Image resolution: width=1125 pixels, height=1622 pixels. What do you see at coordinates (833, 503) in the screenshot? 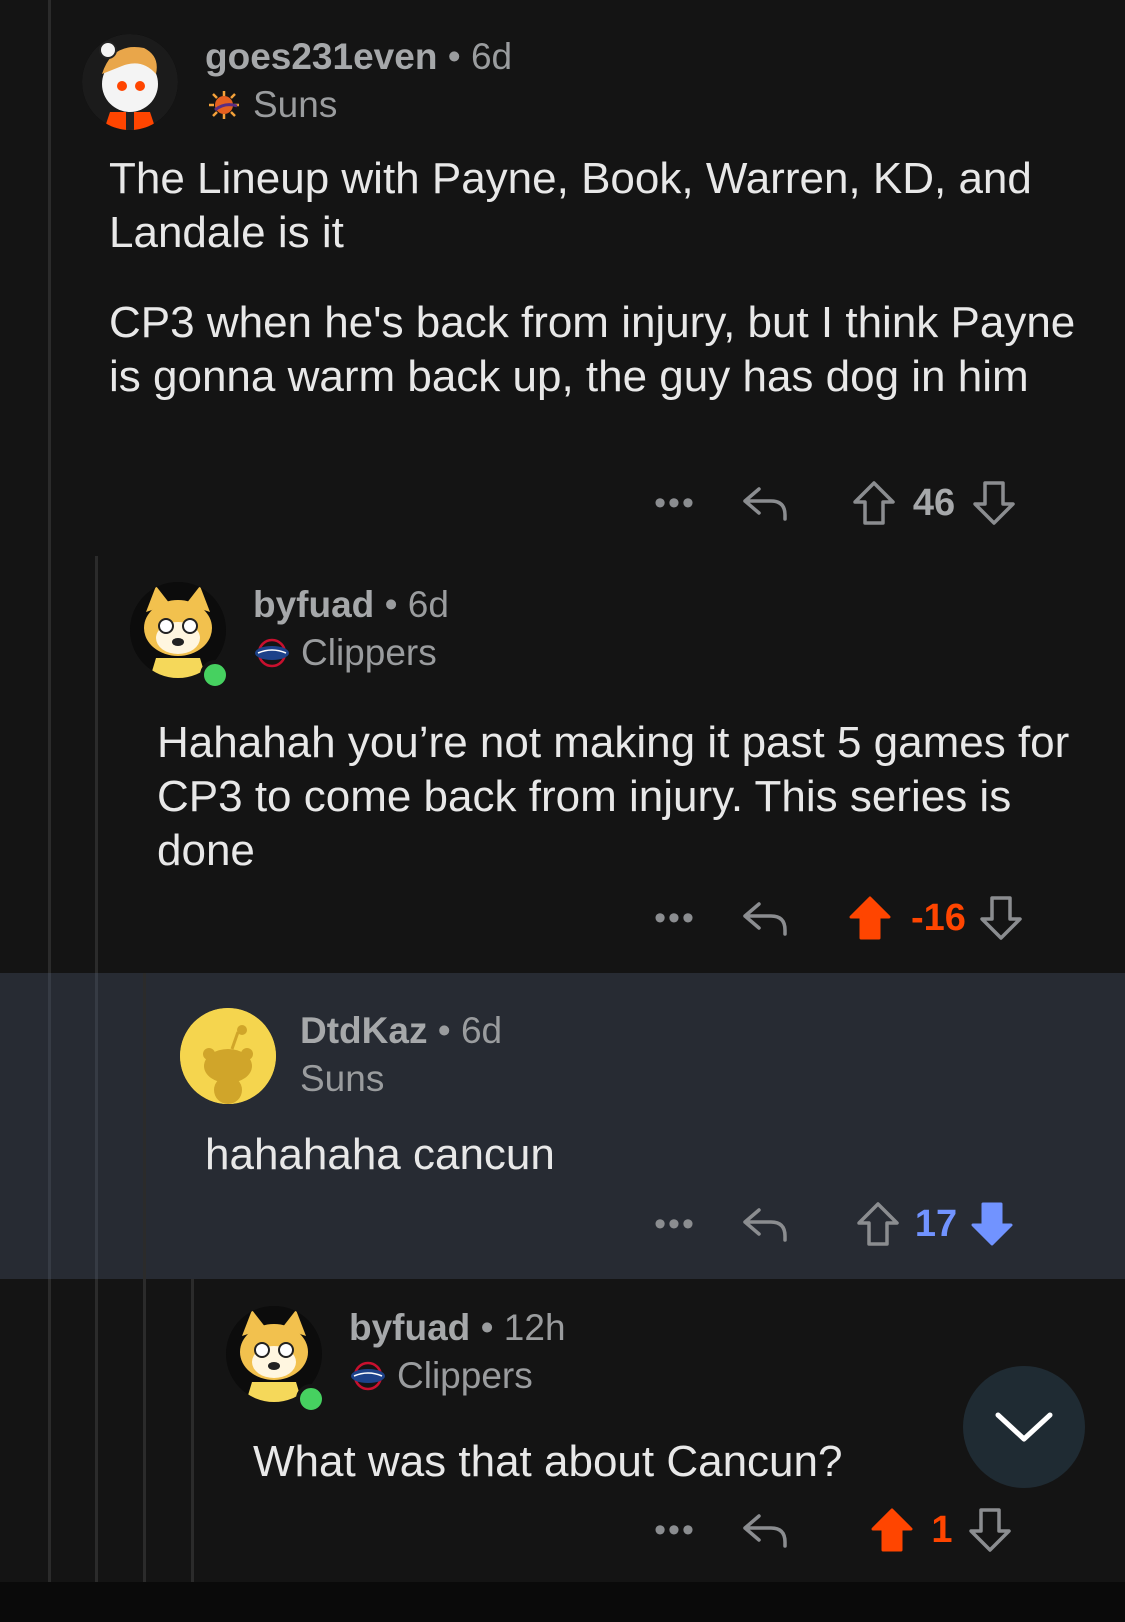
I see `comment-actions: ••• 46` at bounding box center [833, 503].